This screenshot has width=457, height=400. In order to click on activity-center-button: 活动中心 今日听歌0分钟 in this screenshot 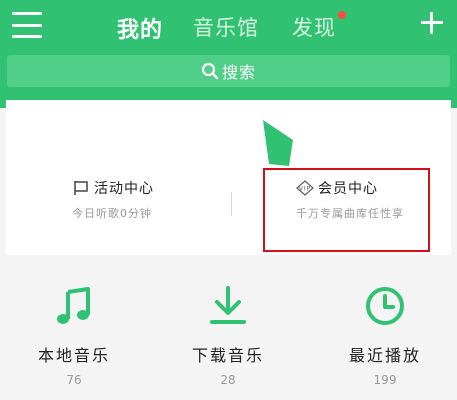, I will do `click(142, 208)`.